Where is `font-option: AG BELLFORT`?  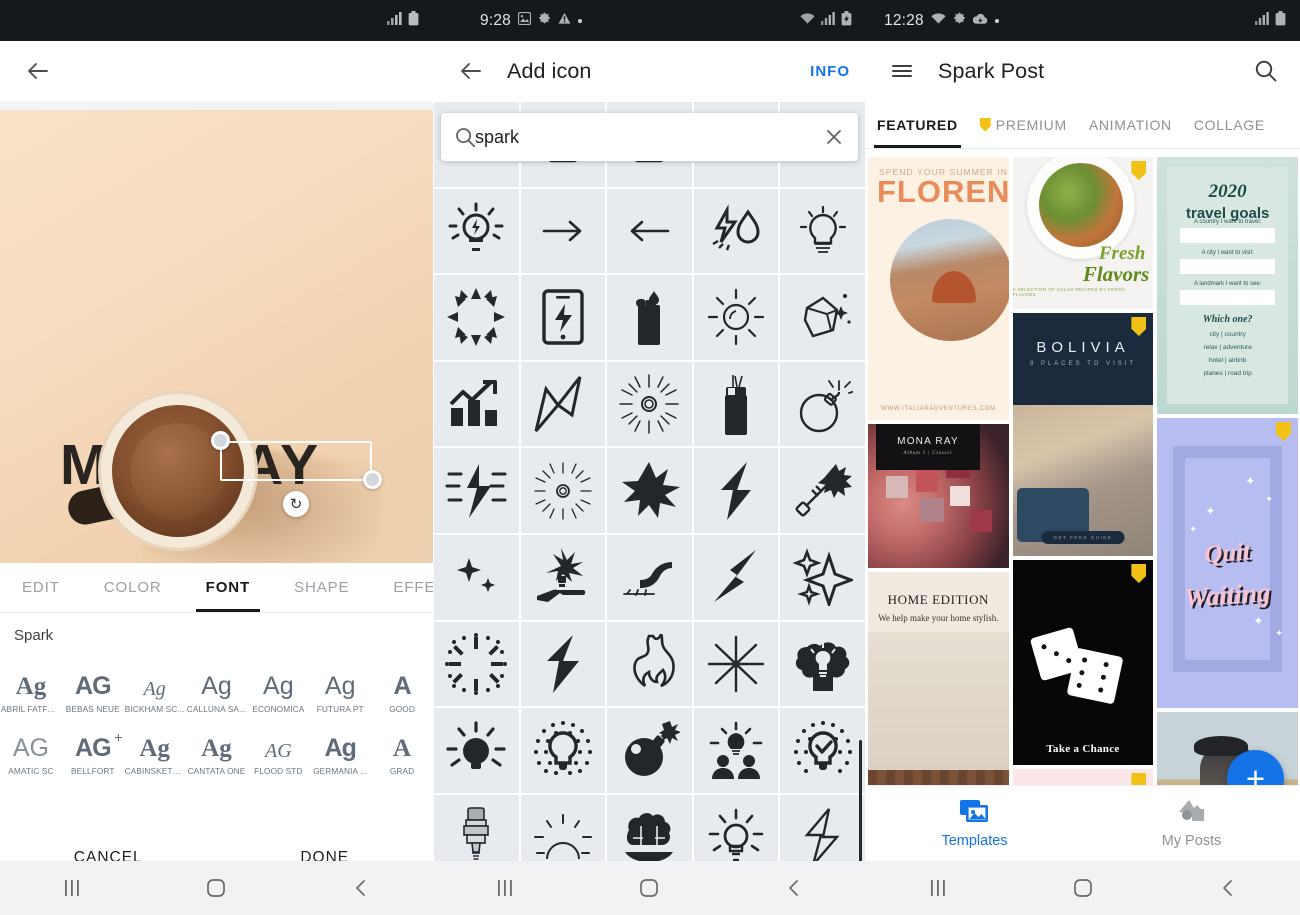
font-option: AG BELLFORT is located at coordinates (93, 746).